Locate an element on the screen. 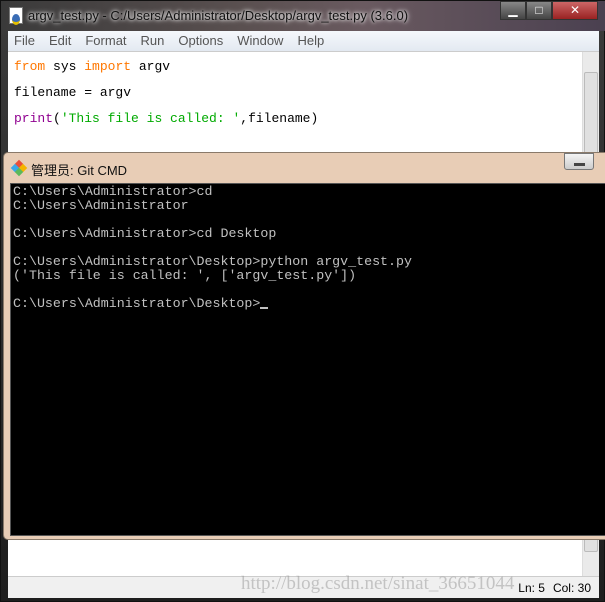  builtin: print is located at coordinates (34, 118).